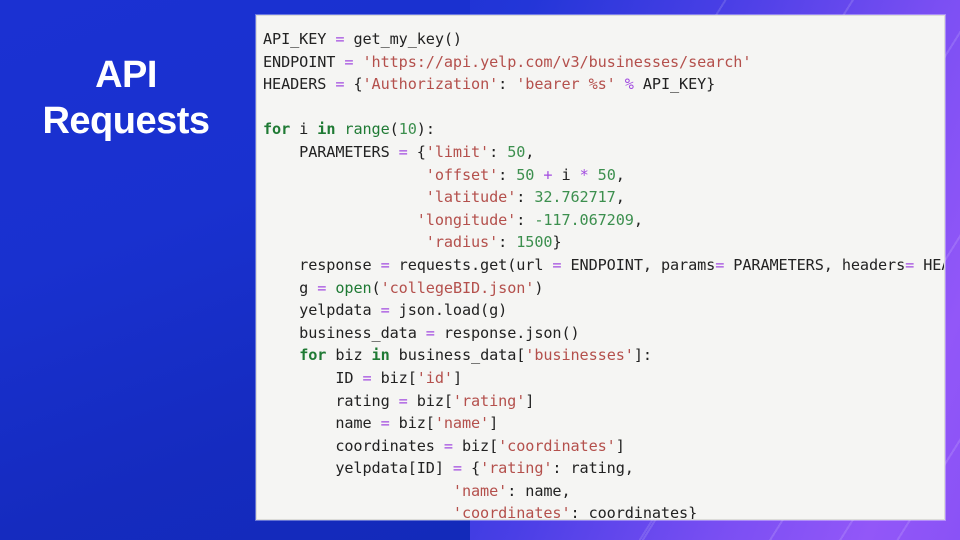  What do you see at coordinates (380, 423) in the screenshot?
I see `code-line: name = biz['name']` at bounding box center [380, 423].